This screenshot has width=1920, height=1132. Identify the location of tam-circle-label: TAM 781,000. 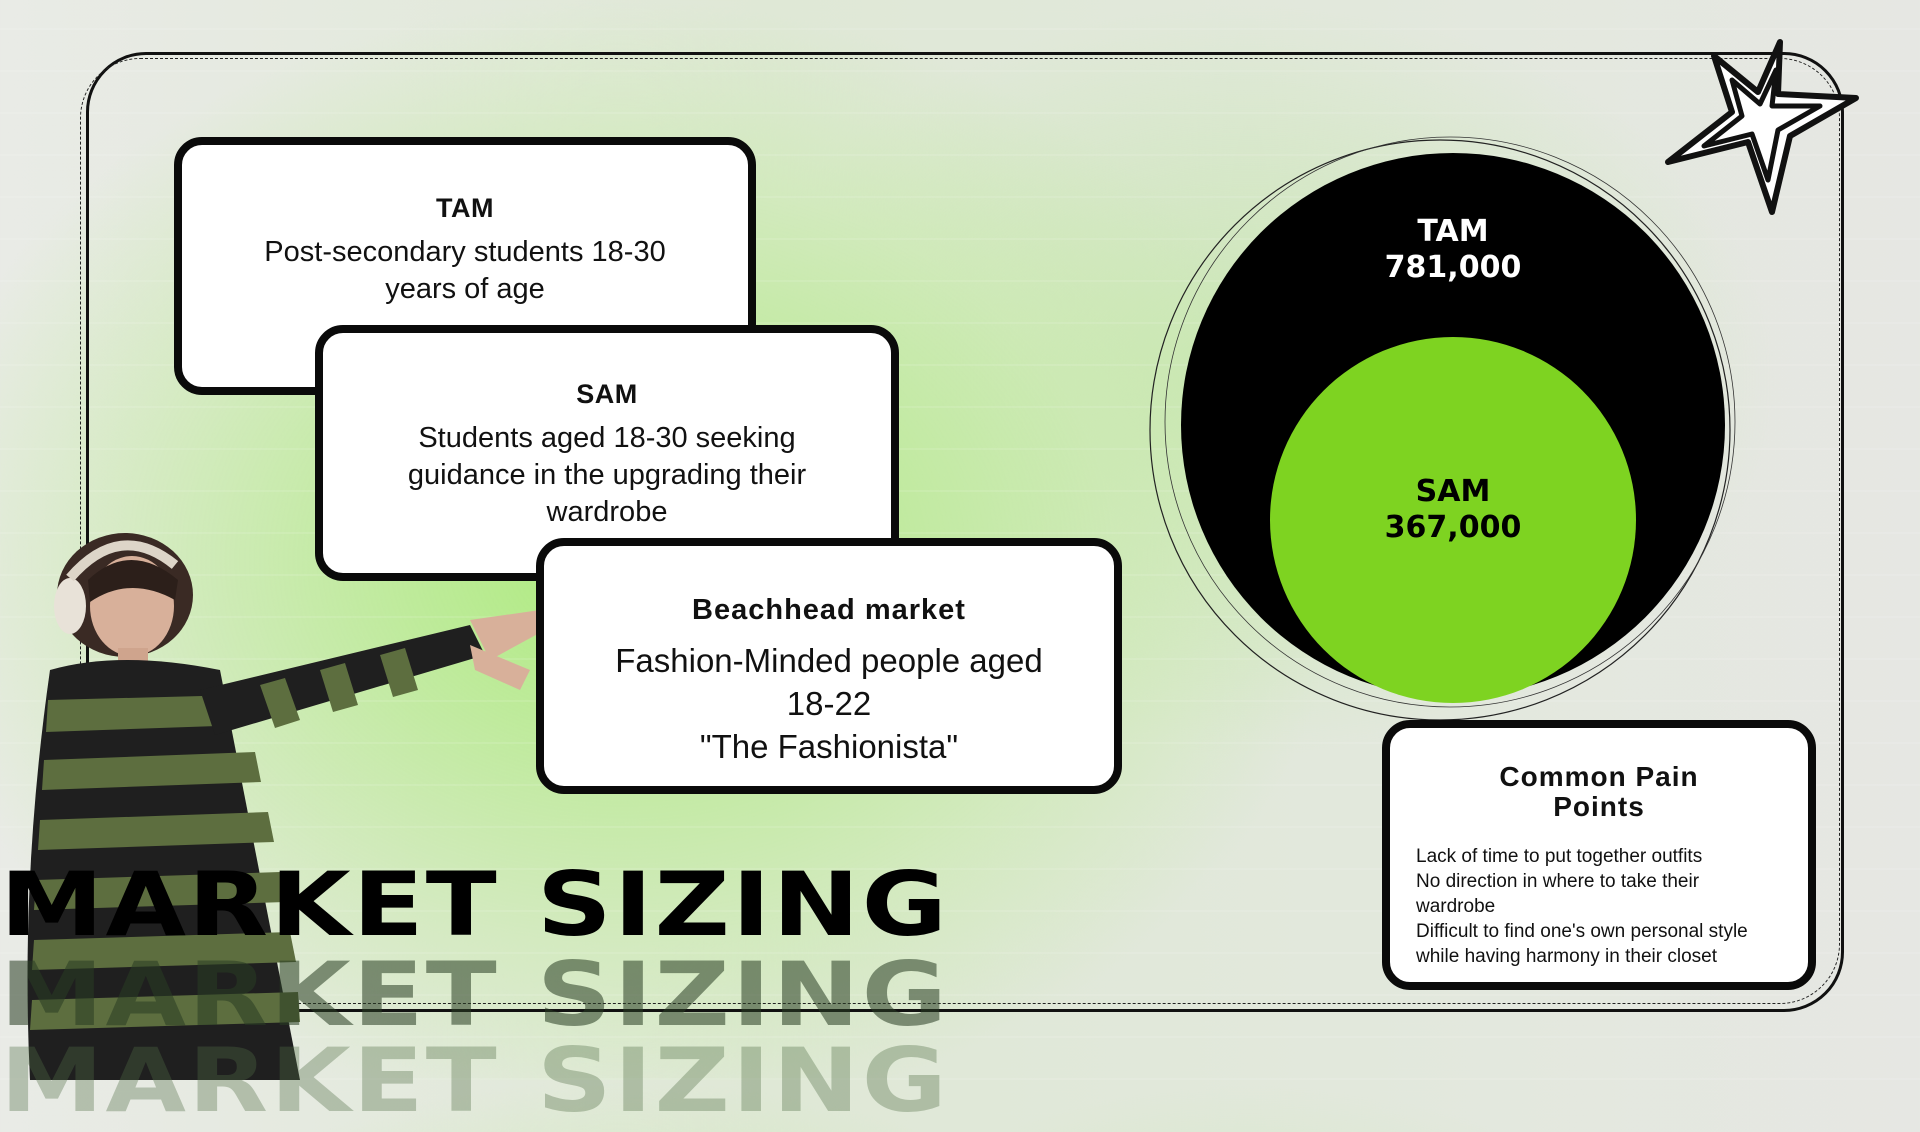
(1453, 250).